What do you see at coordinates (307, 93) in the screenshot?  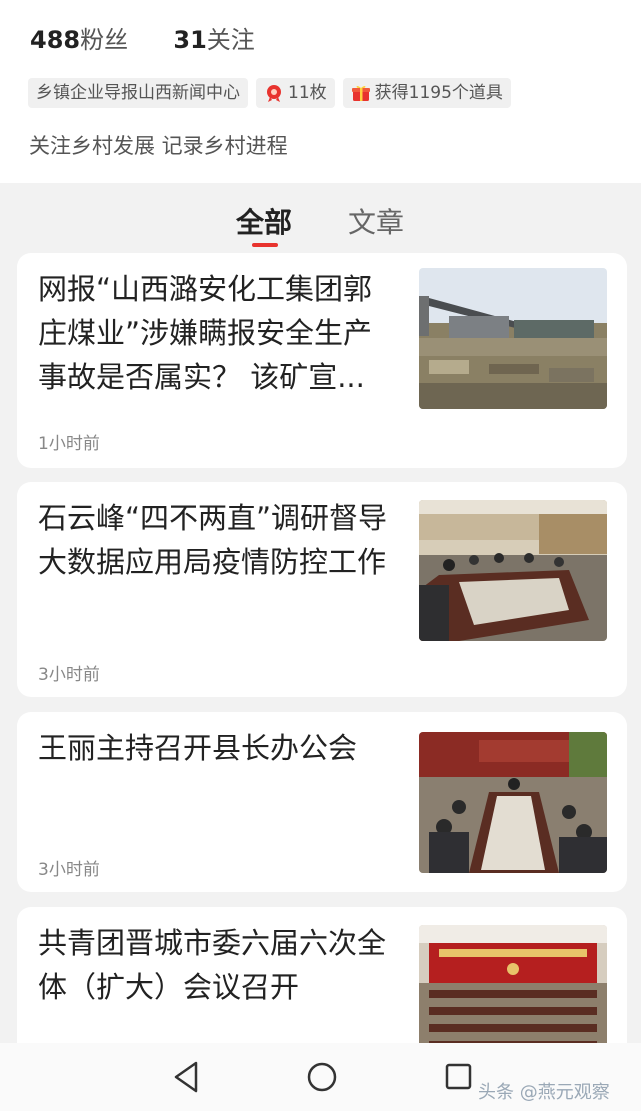 I see `medal-tag-label: 11枚` at bounding box center [307, 93].